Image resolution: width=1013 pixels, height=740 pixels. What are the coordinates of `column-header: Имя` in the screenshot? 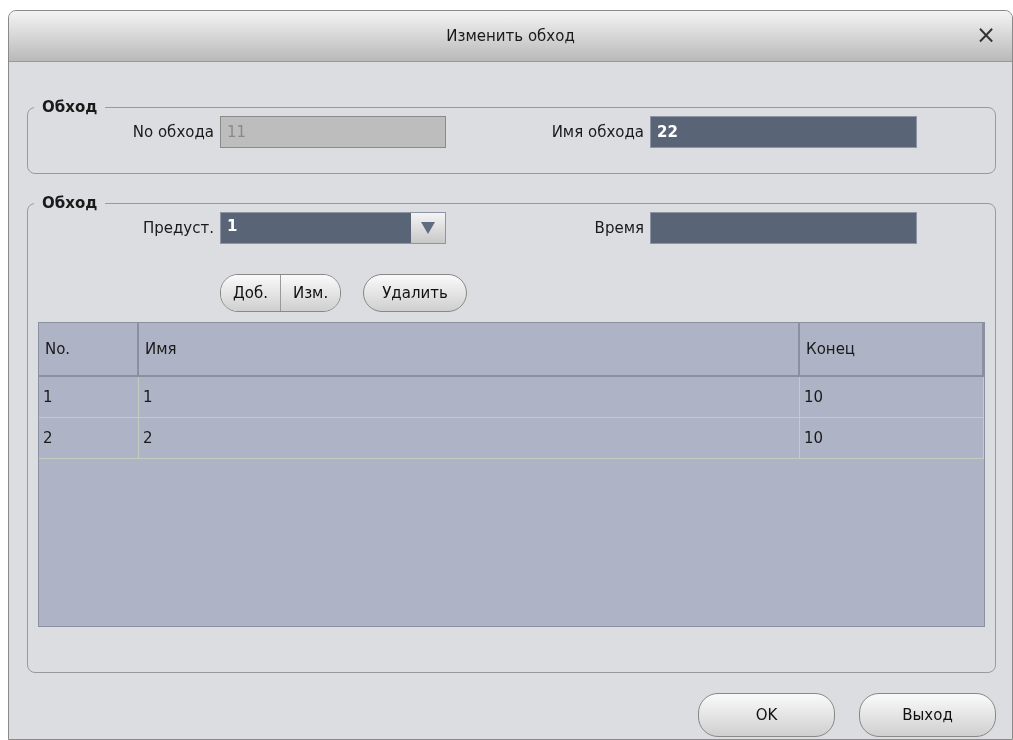 It's located at (469, 349).